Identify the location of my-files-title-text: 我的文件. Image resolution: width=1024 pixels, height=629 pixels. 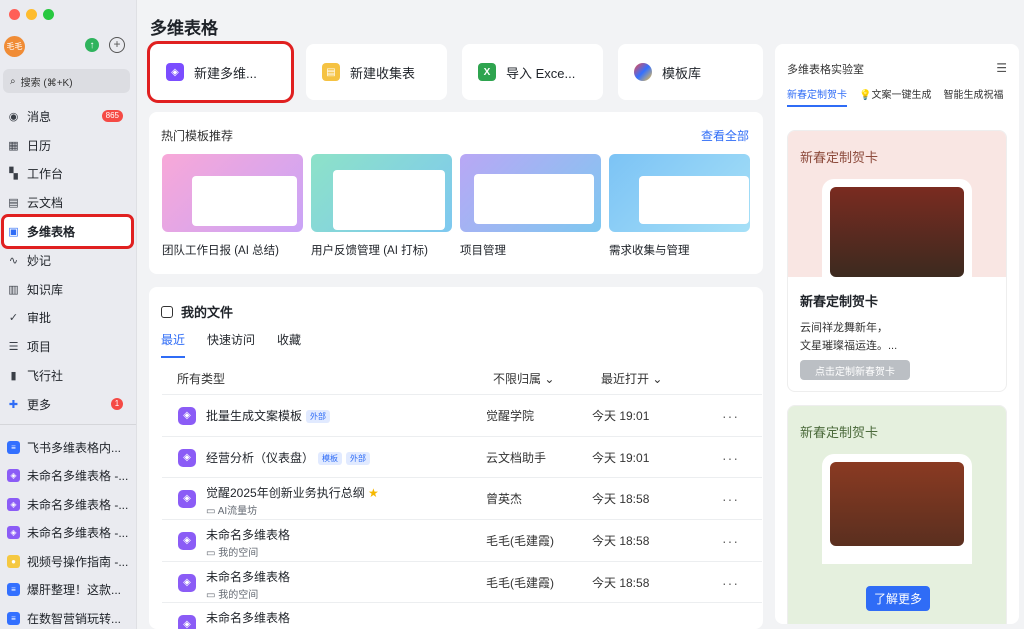
(207, 312).